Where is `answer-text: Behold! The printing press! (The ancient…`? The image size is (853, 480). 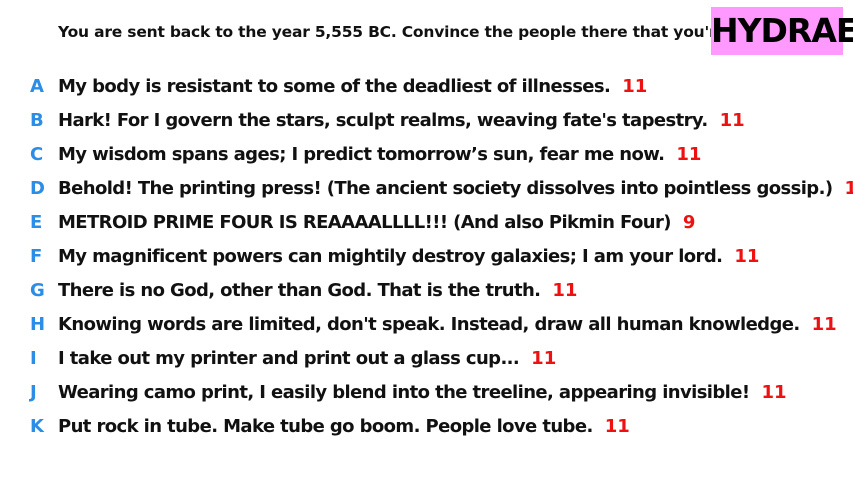 answer-text: Behold! The printing press! (The ancient… is located at coordinates (445, 188).